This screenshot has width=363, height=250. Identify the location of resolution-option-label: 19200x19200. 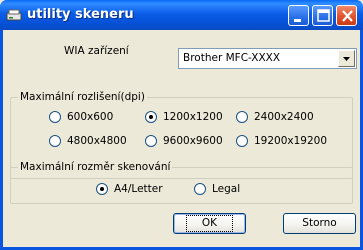
(291, 141).